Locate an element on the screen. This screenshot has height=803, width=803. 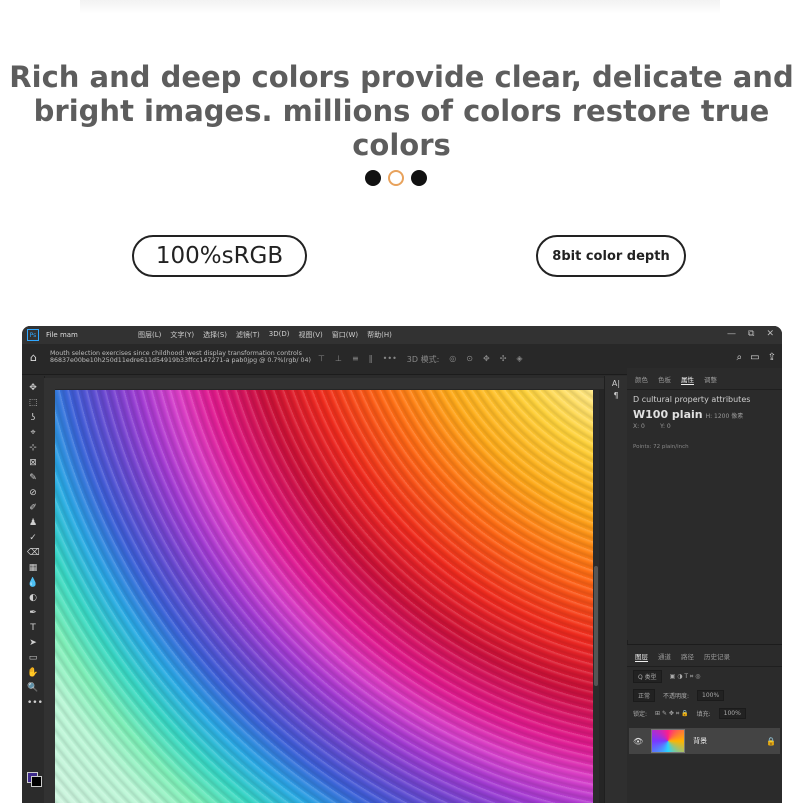
tool-icon: ➤ is located at coordinates (33, 643).